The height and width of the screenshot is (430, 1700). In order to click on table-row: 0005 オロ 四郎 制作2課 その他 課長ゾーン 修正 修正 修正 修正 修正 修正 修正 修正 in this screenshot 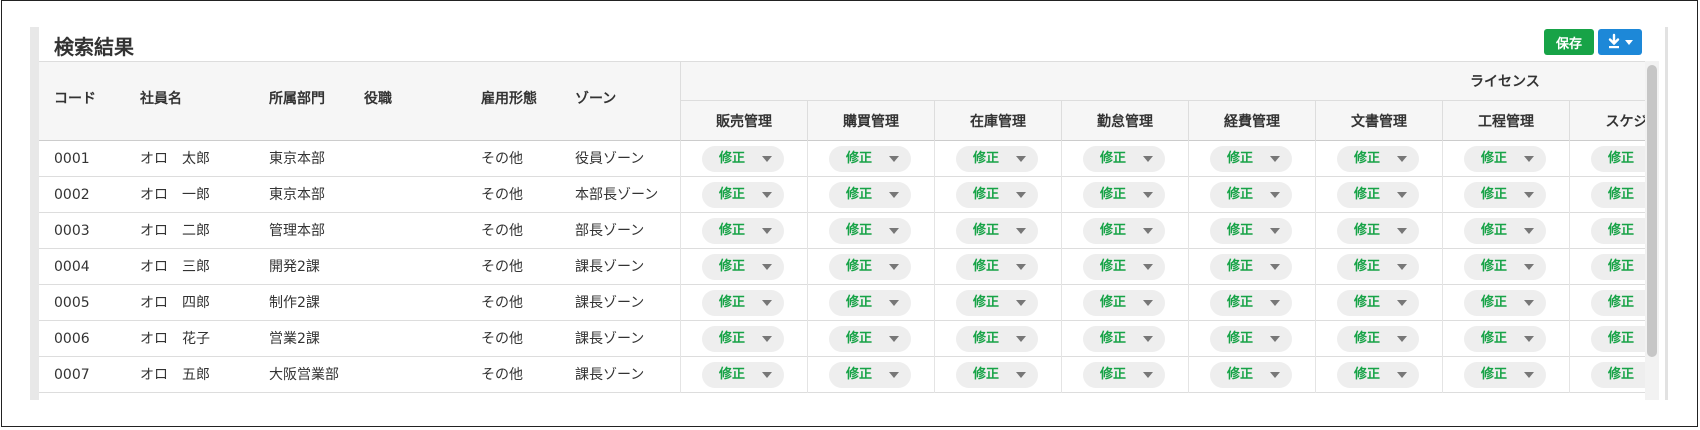, I will do `click(842, 303)`.